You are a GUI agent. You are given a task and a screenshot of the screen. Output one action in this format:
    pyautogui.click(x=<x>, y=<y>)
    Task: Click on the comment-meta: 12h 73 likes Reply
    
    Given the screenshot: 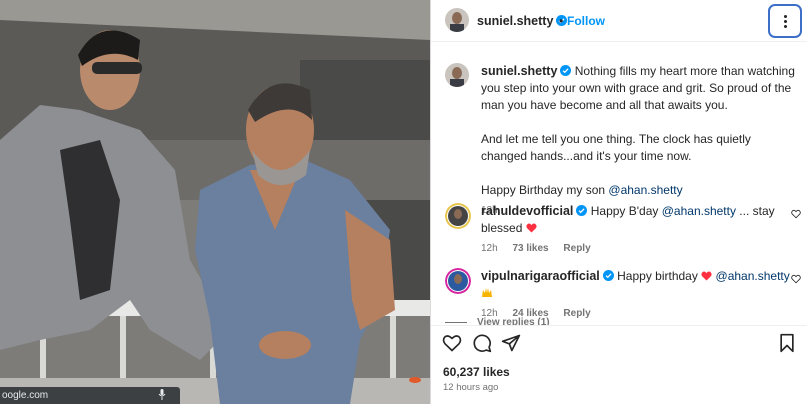 What is the action you would take?
    pyautogui.click(x=638, y=248)
    